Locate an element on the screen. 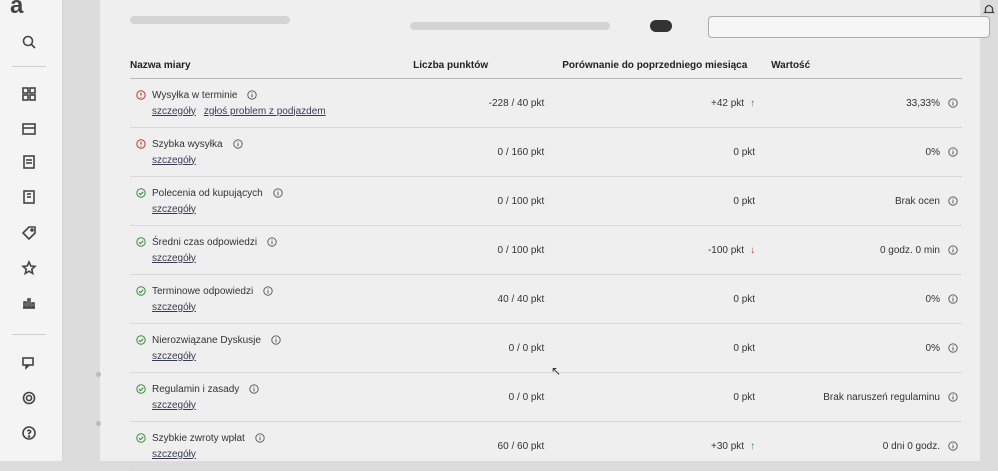  value-cell: 0 godz. 0 min is located at coordinates (866, 250).